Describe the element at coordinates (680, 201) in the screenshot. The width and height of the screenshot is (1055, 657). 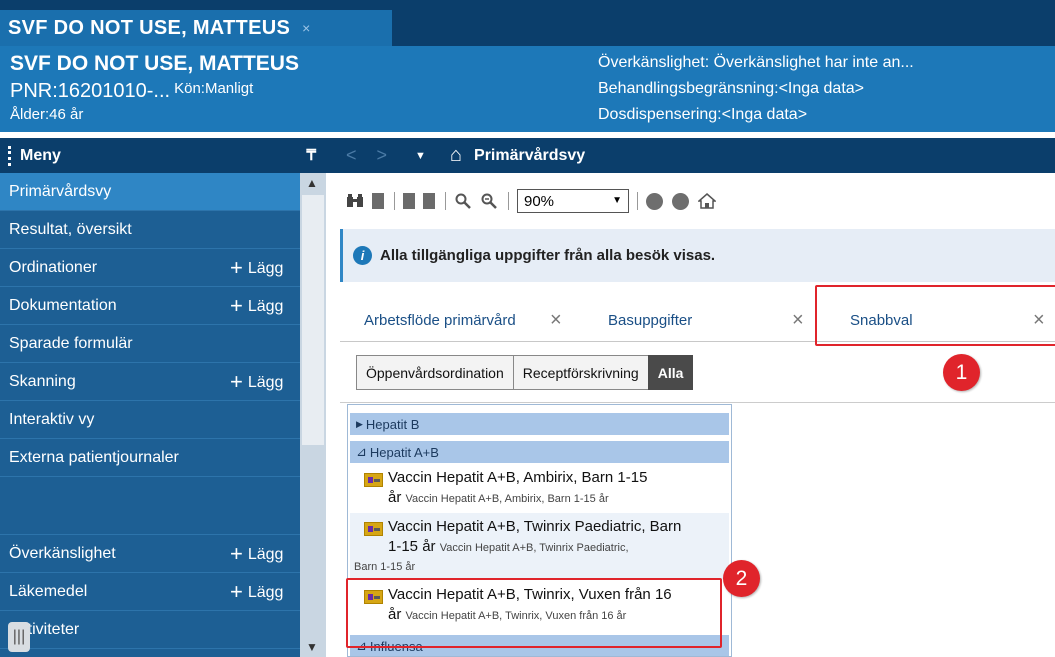
I see `refresh-icon` at that location.